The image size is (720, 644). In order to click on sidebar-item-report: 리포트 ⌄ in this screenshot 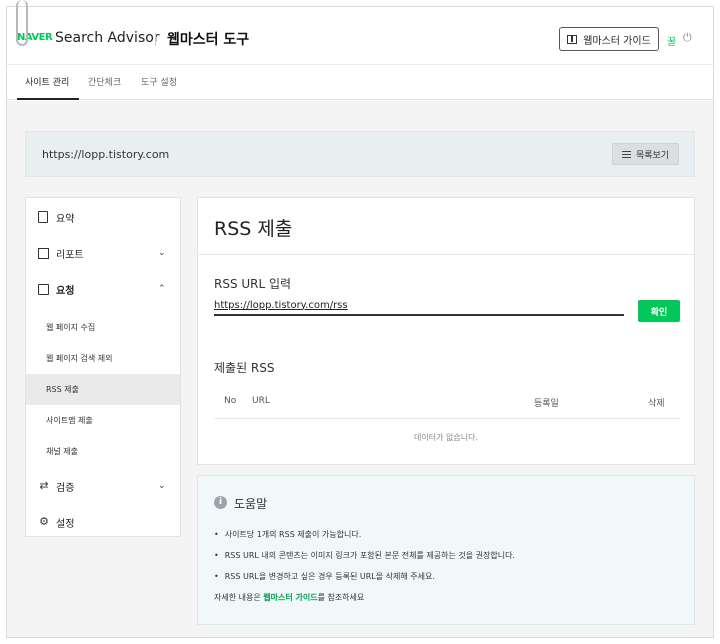, I will do `click(103, 253)`.